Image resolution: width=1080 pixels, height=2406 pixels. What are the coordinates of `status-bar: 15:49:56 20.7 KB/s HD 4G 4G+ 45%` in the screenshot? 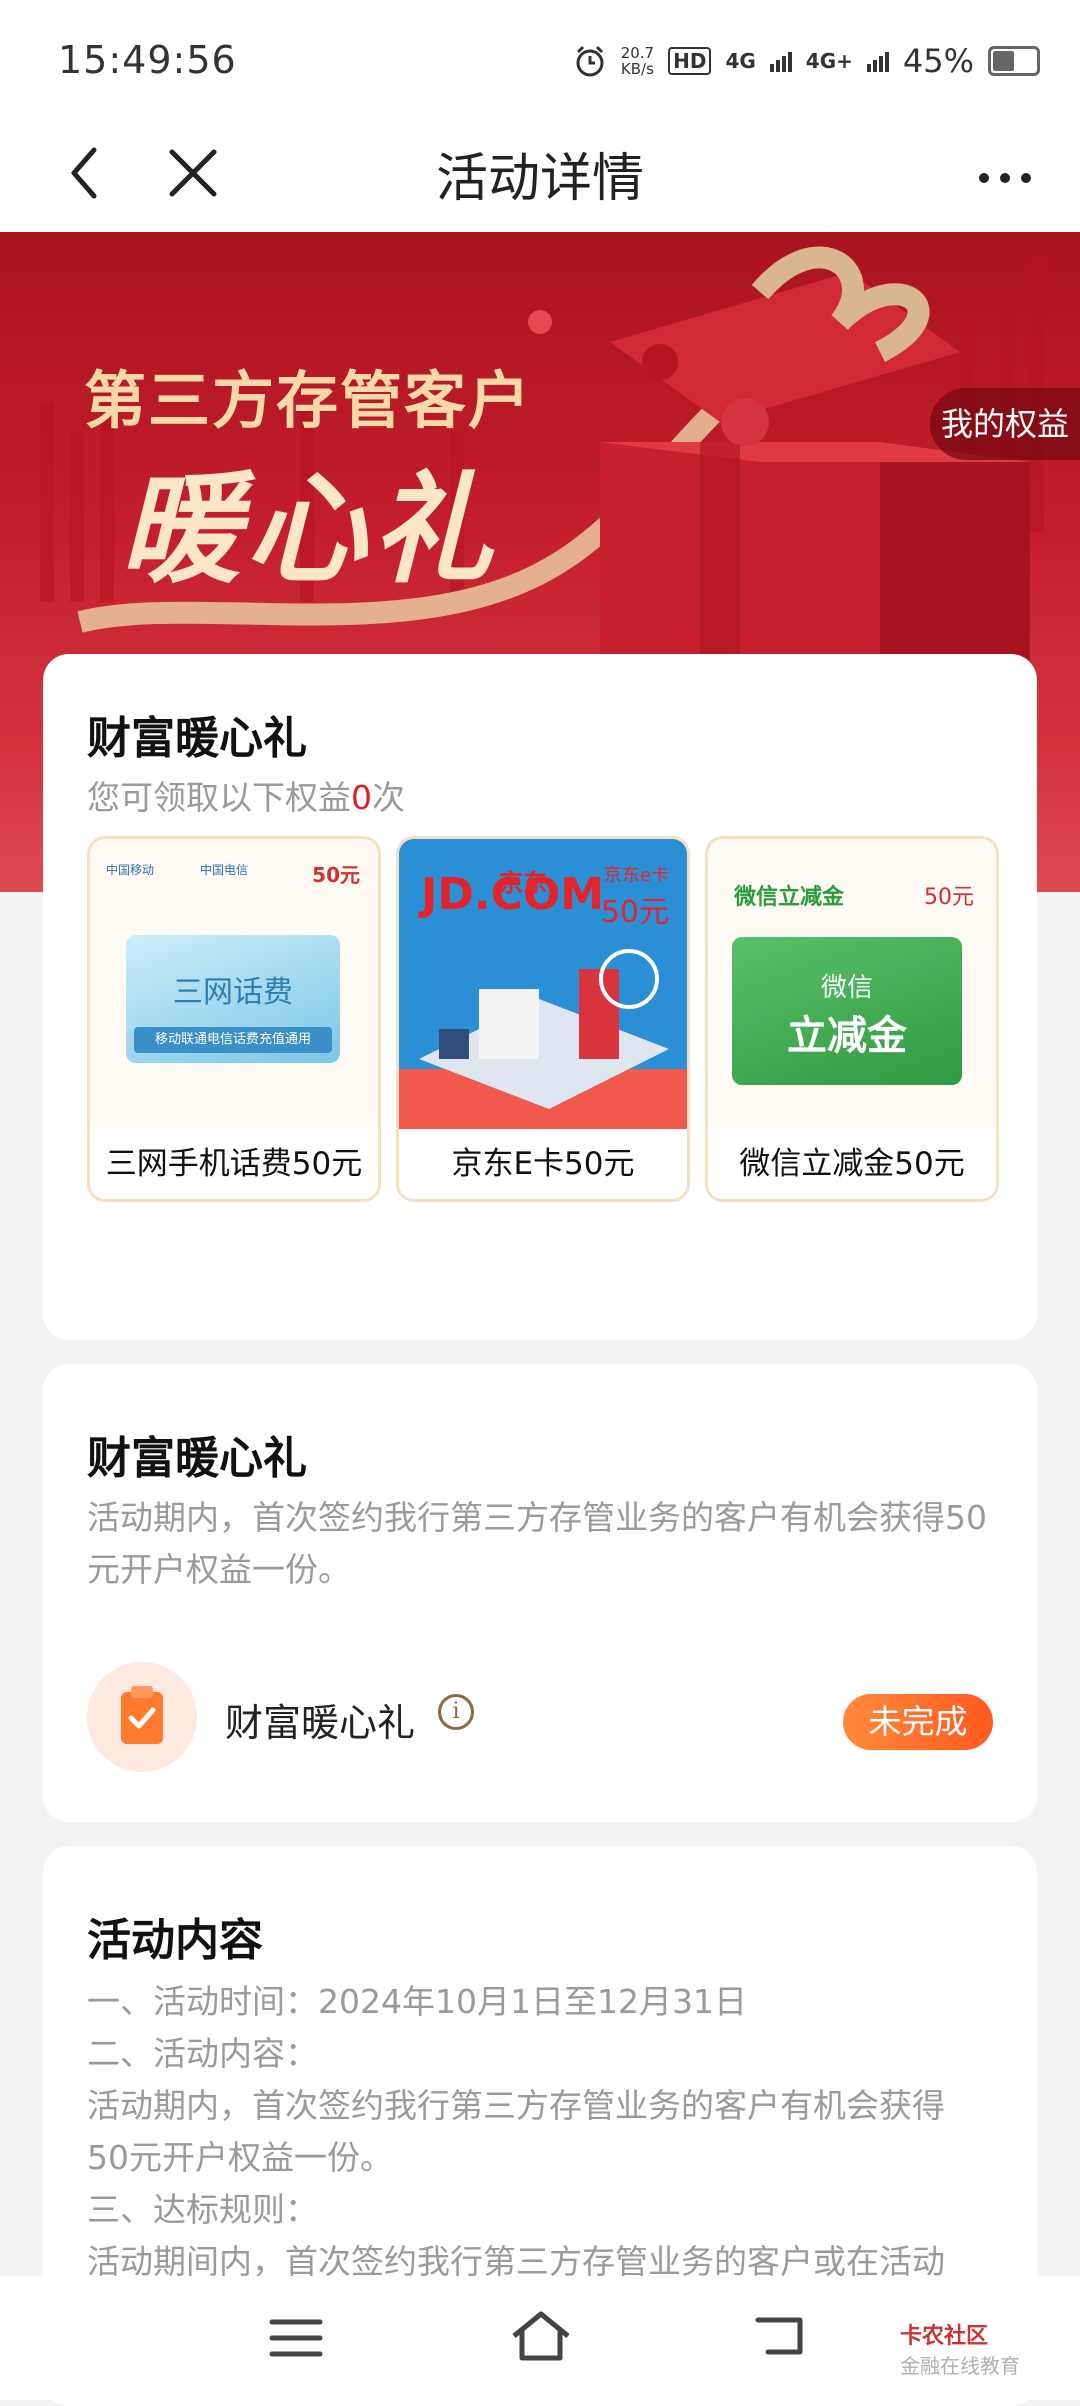 It's located at (540, 58).